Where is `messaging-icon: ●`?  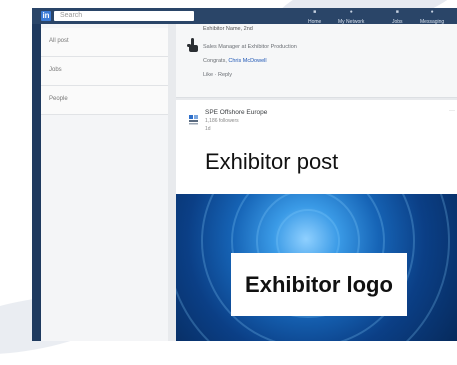 messaging-icon: ● is located at coordinates (432, 12).